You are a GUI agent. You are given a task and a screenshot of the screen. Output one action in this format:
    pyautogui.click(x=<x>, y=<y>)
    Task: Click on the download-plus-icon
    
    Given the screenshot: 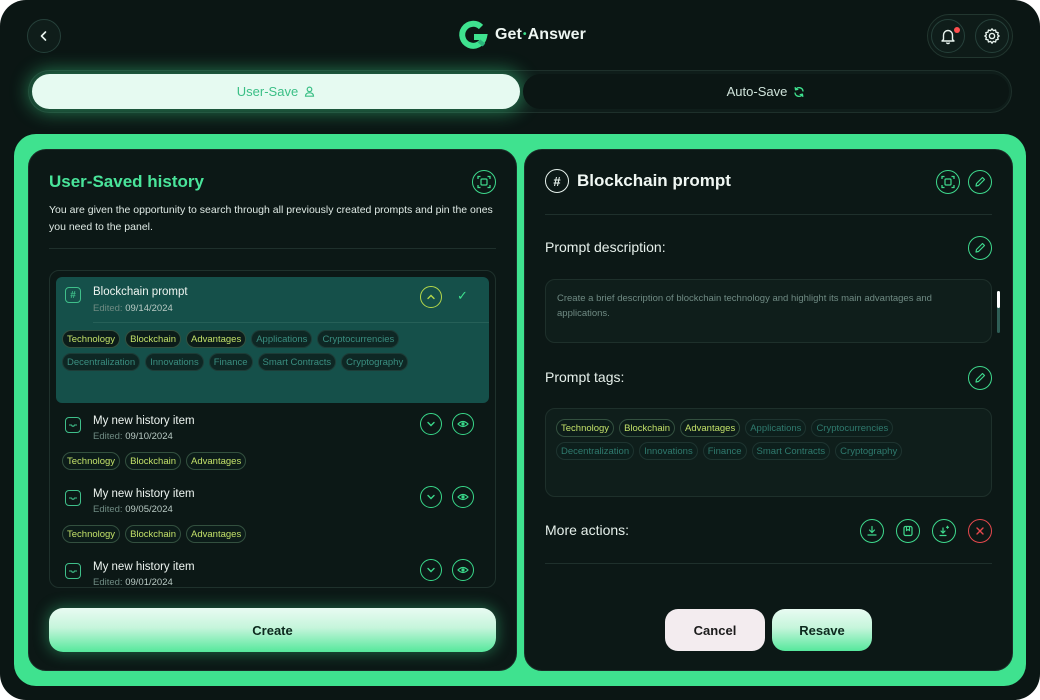 What is the action you would take?
    pyautogui.click(x=944, y=531)
    